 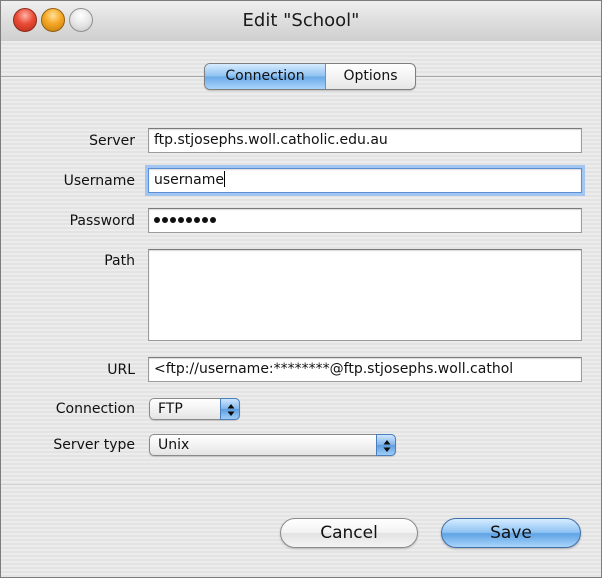 I want to click on connection-value: FTP, so click(x=170, y=409).